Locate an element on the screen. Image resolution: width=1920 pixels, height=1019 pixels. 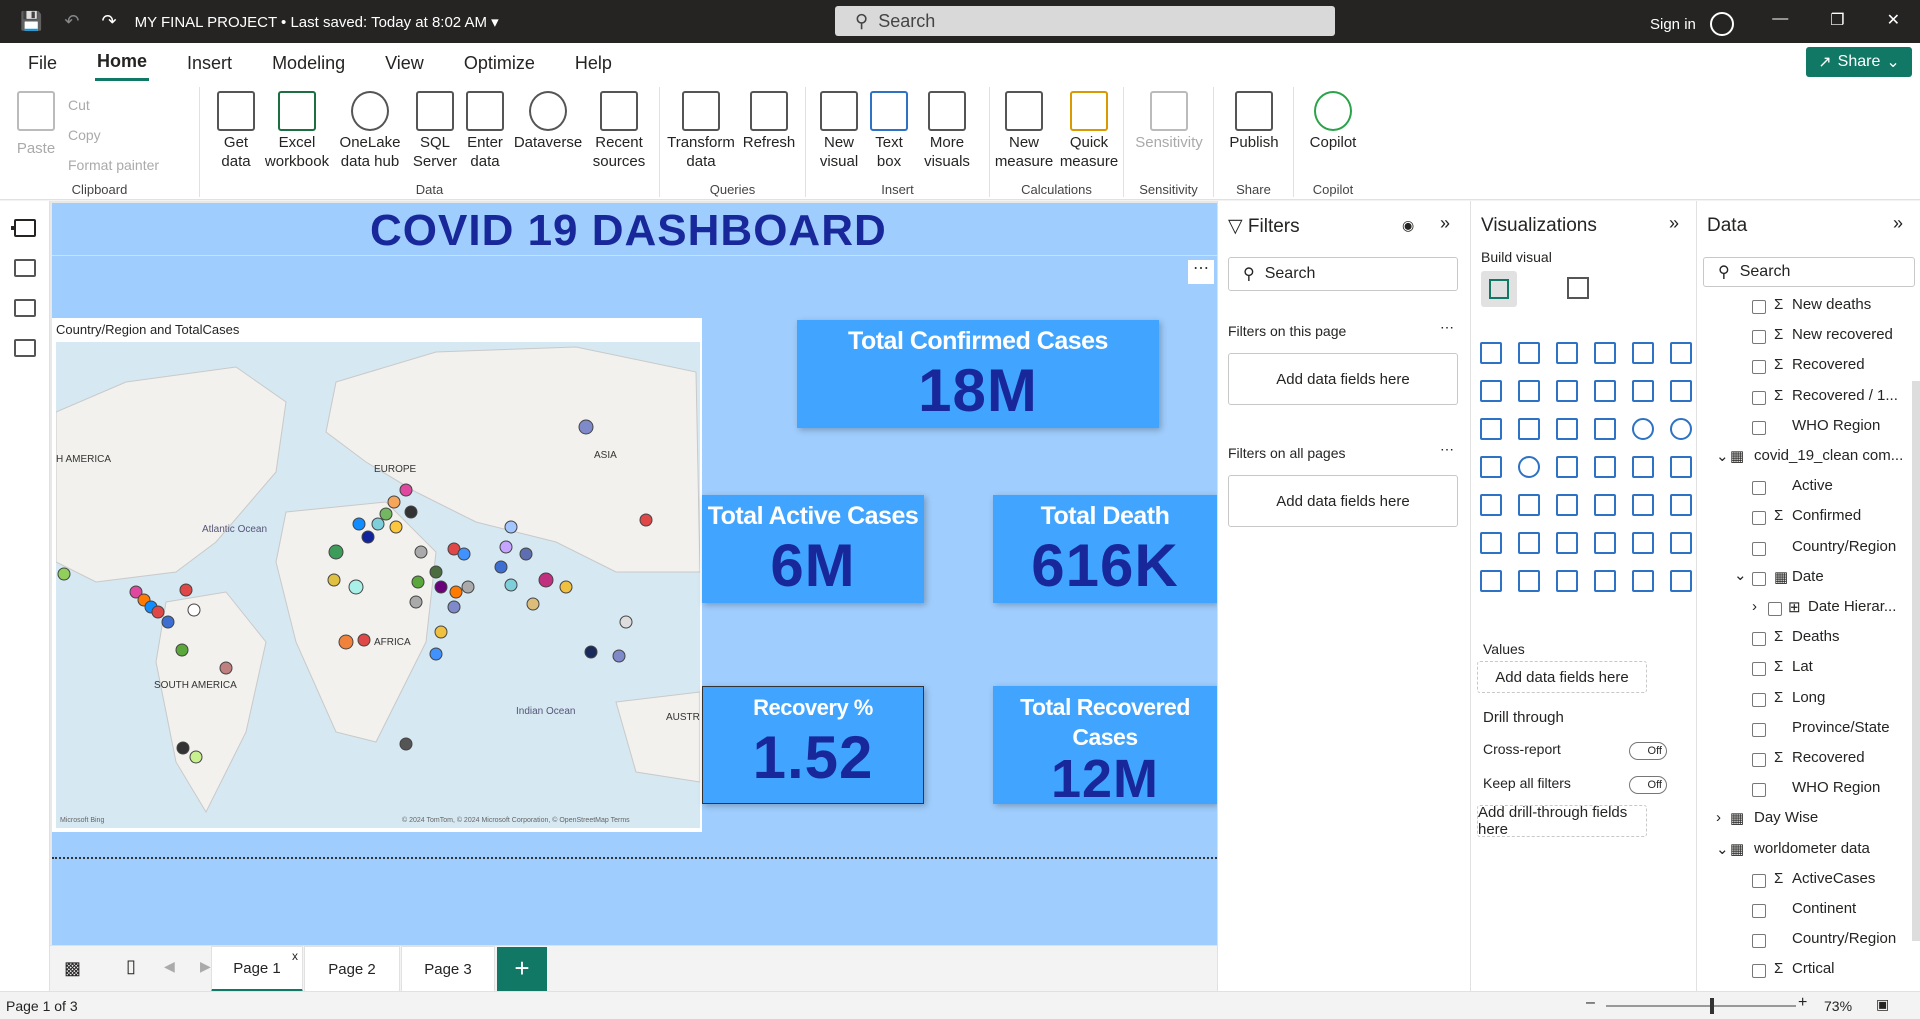
share-button: ↗ Share ⌄ is located at coordinates (1859, 62).